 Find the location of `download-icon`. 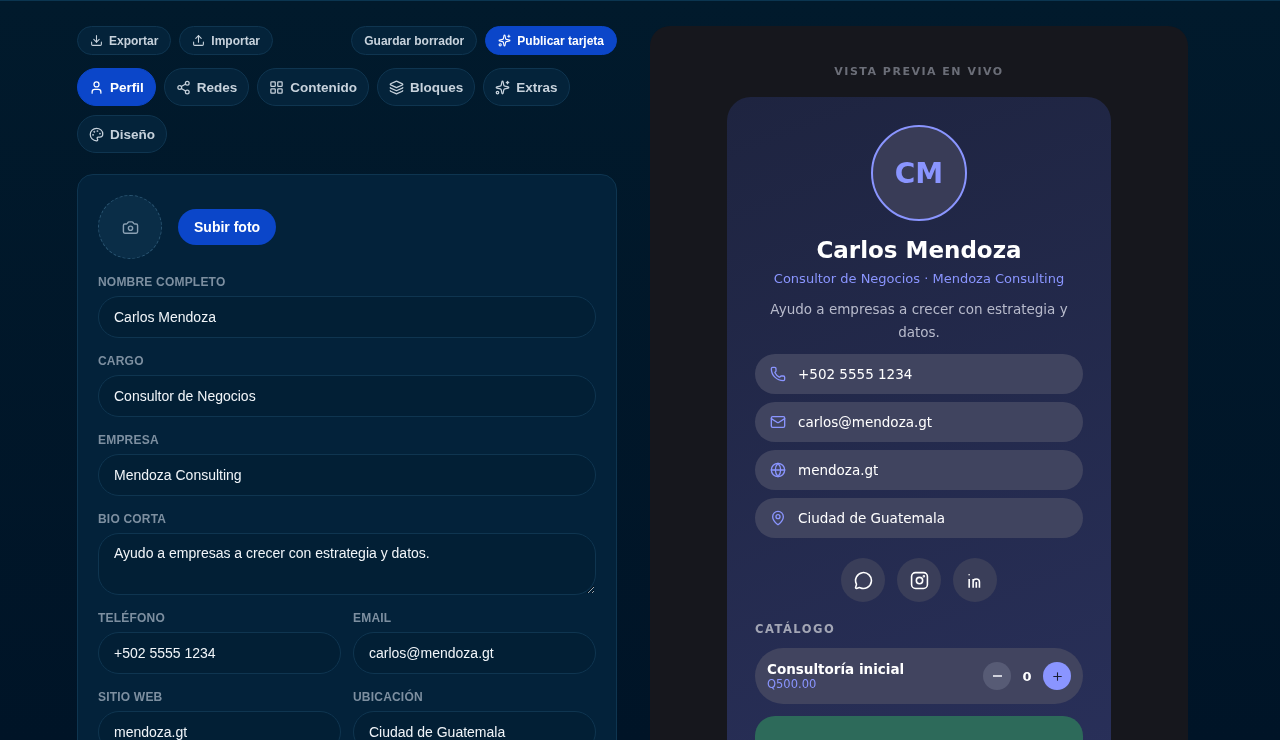

download-icon is located at coordinates (96, 40).